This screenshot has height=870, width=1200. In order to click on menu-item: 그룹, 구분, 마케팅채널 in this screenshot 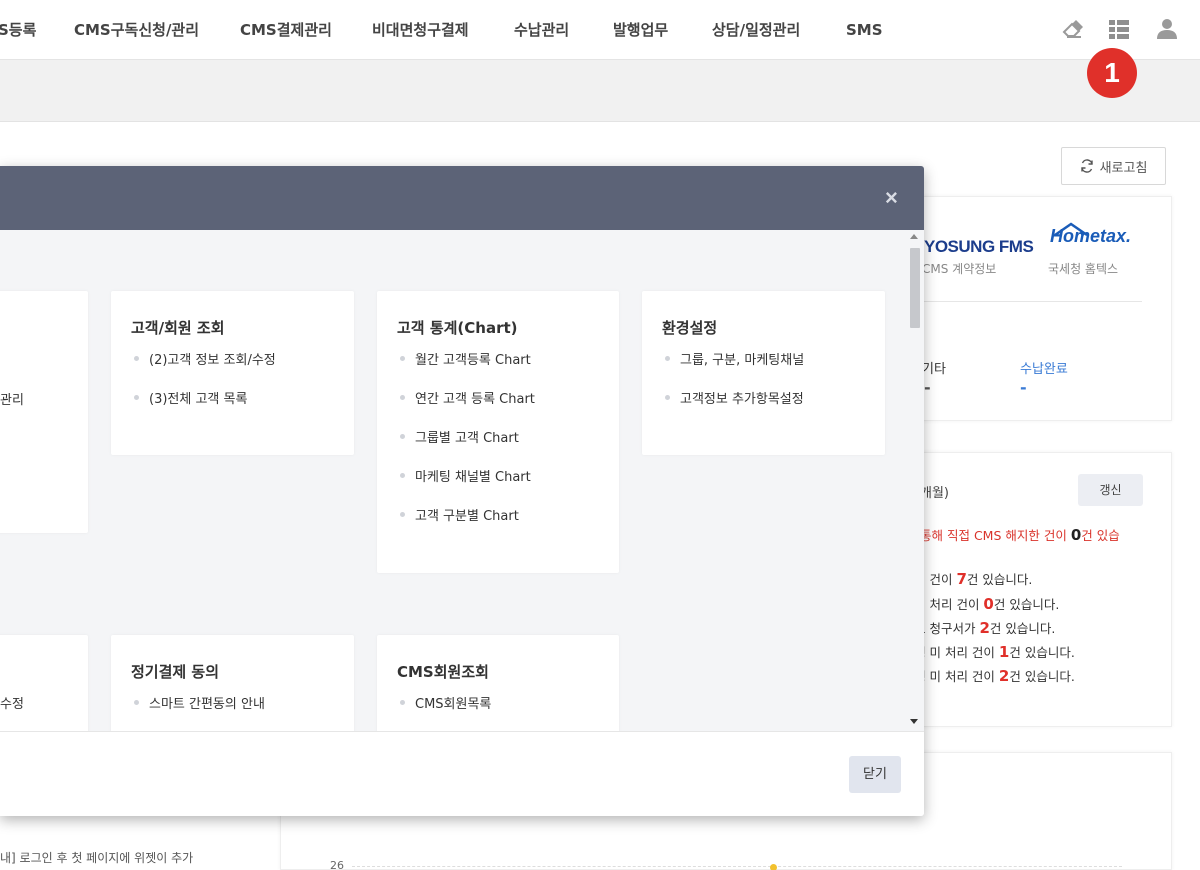, I will do `click(734, 358)`.